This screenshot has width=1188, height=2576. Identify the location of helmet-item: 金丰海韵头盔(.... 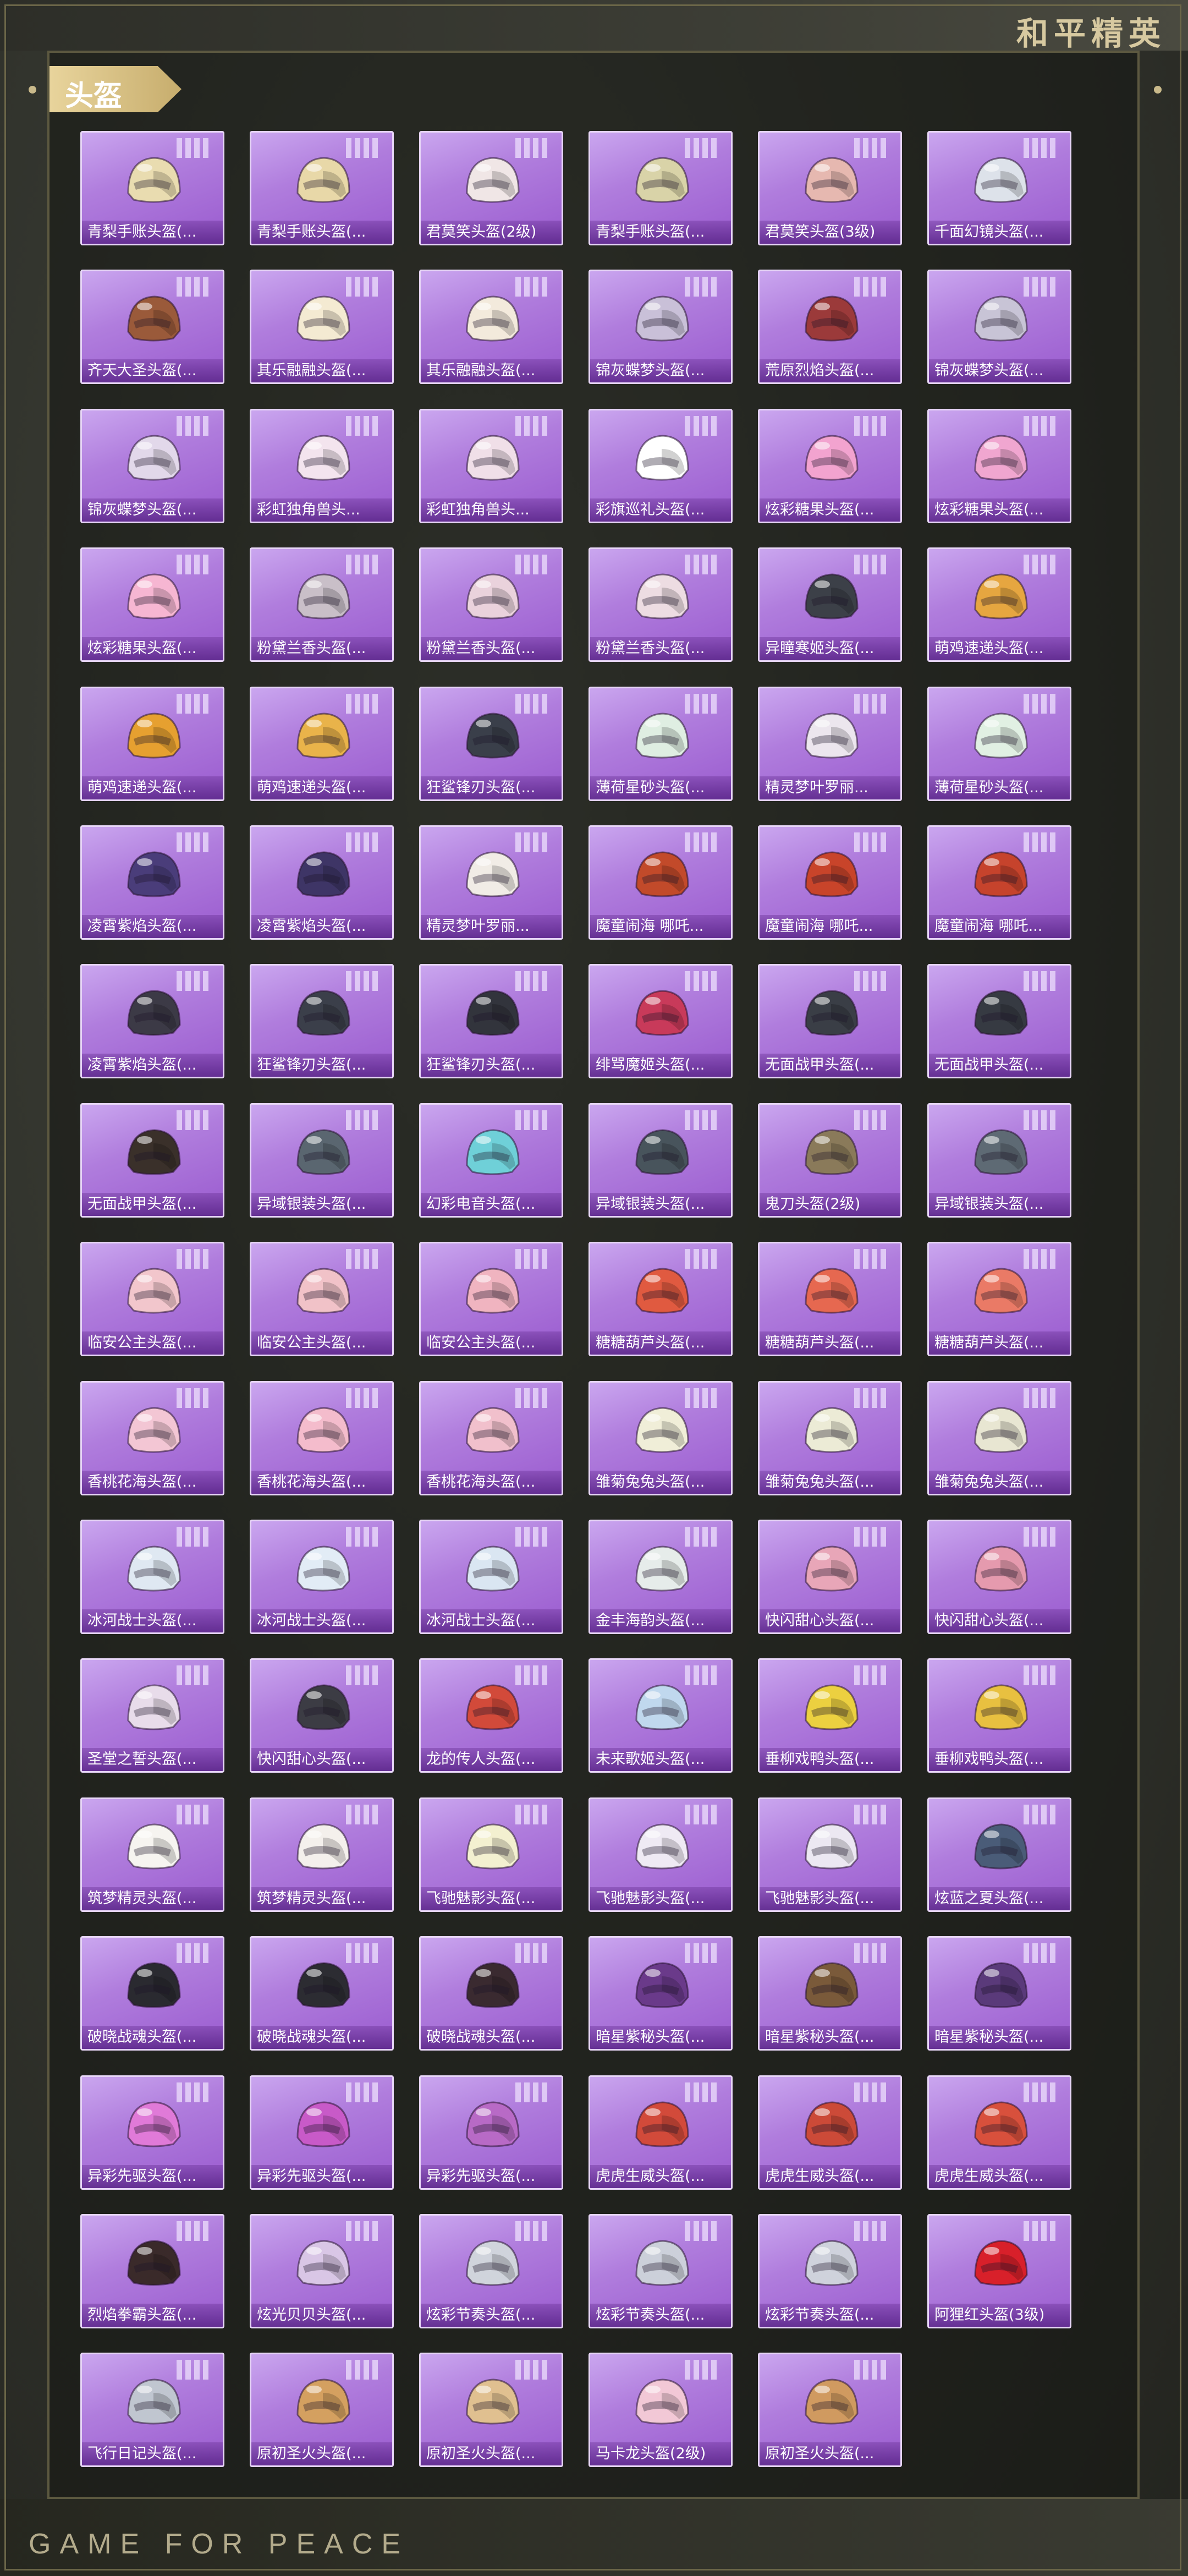
(660, 1577).